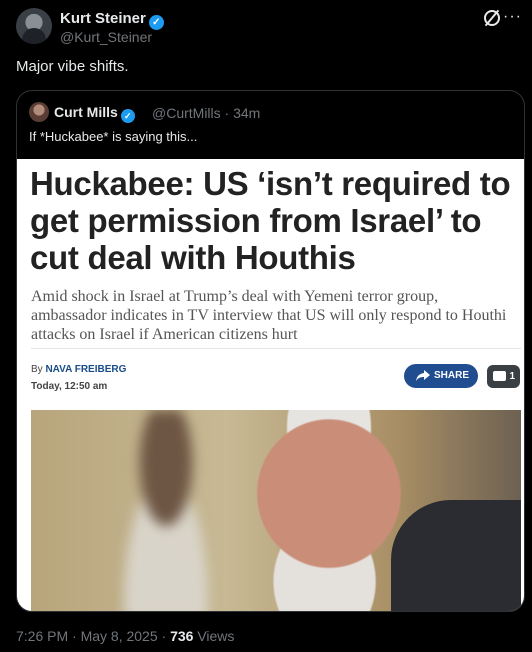 This screenshot has width=532, height=652. Describe the element at coordinates (166, 510) in the screenshot. I see `background-person` at that location.